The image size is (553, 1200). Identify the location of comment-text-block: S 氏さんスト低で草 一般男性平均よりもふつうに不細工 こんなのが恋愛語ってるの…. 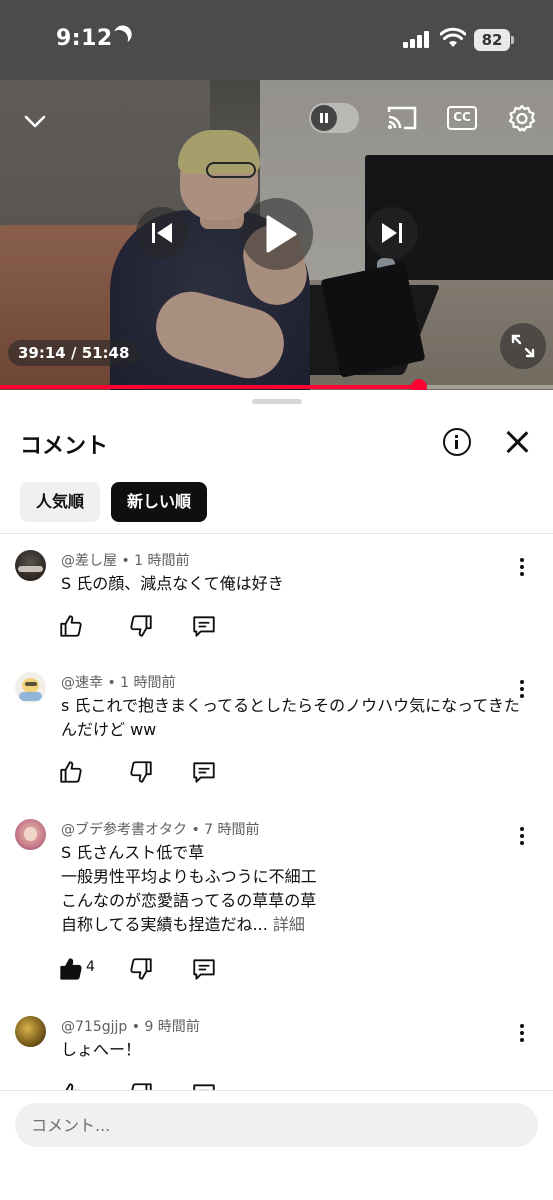
(293, 889).